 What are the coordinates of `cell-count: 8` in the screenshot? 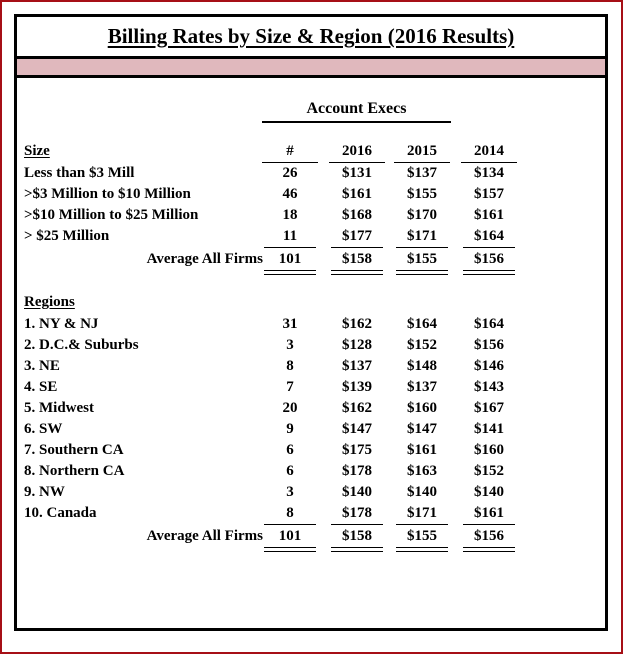 It's located at (290, 366).